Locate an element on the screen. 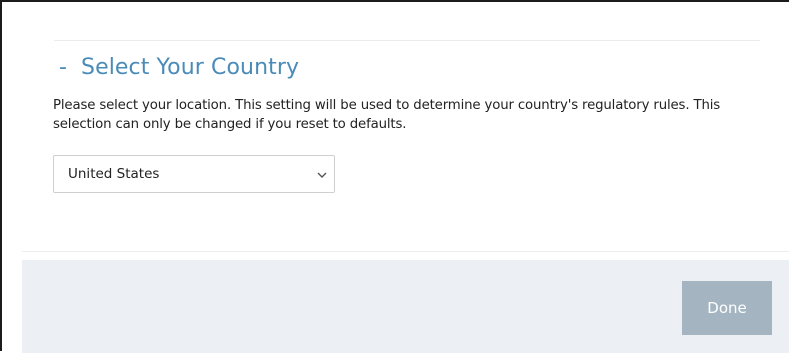  done-button: Done is located at coordinates (727, 308).